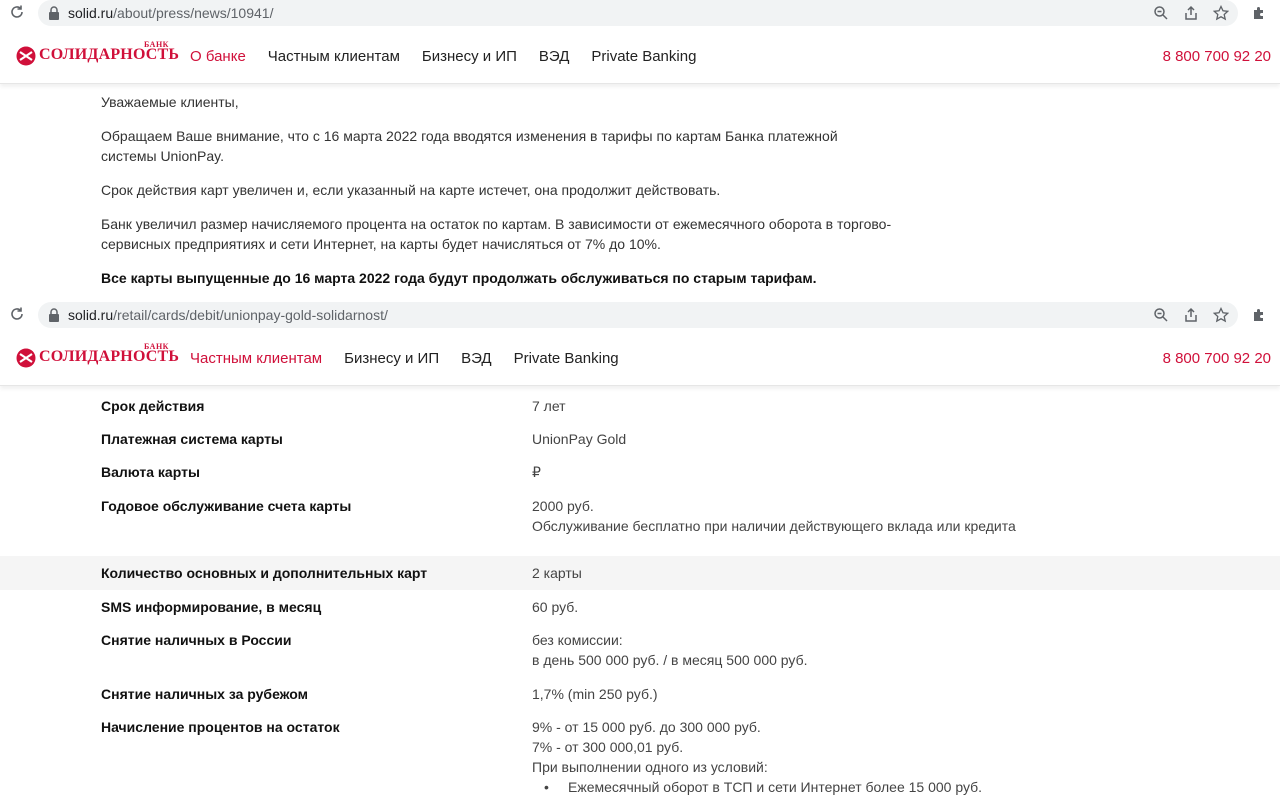  Describe the element at coordinates (192, 439) in the screenshot. I see `spec-key: Платежная система карты` at that location.